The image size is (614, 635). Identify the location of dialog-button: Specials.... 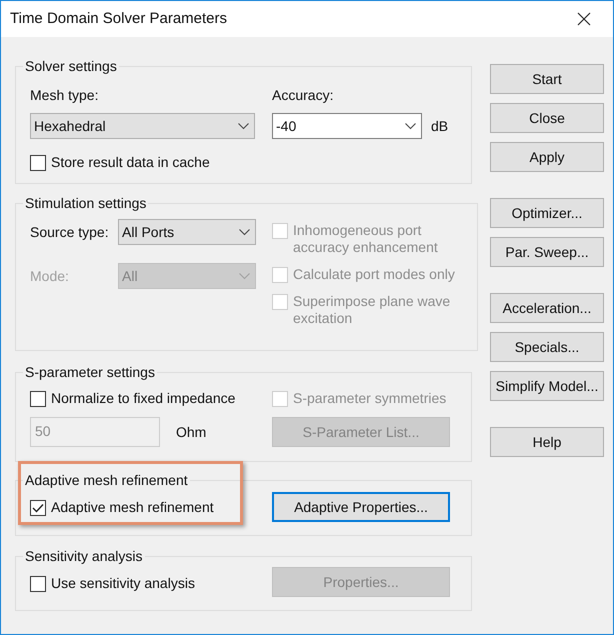
(547, 347).